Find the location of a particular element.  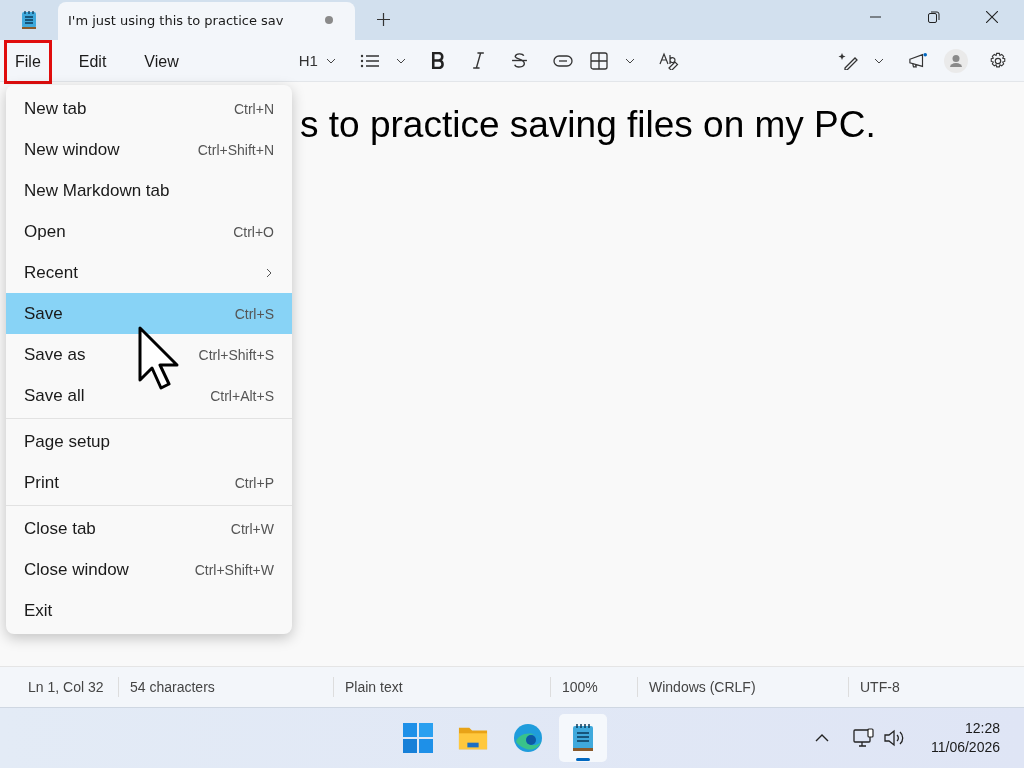

menu-item: Close tab Ctrl+W is located at coordinates (149, 528).